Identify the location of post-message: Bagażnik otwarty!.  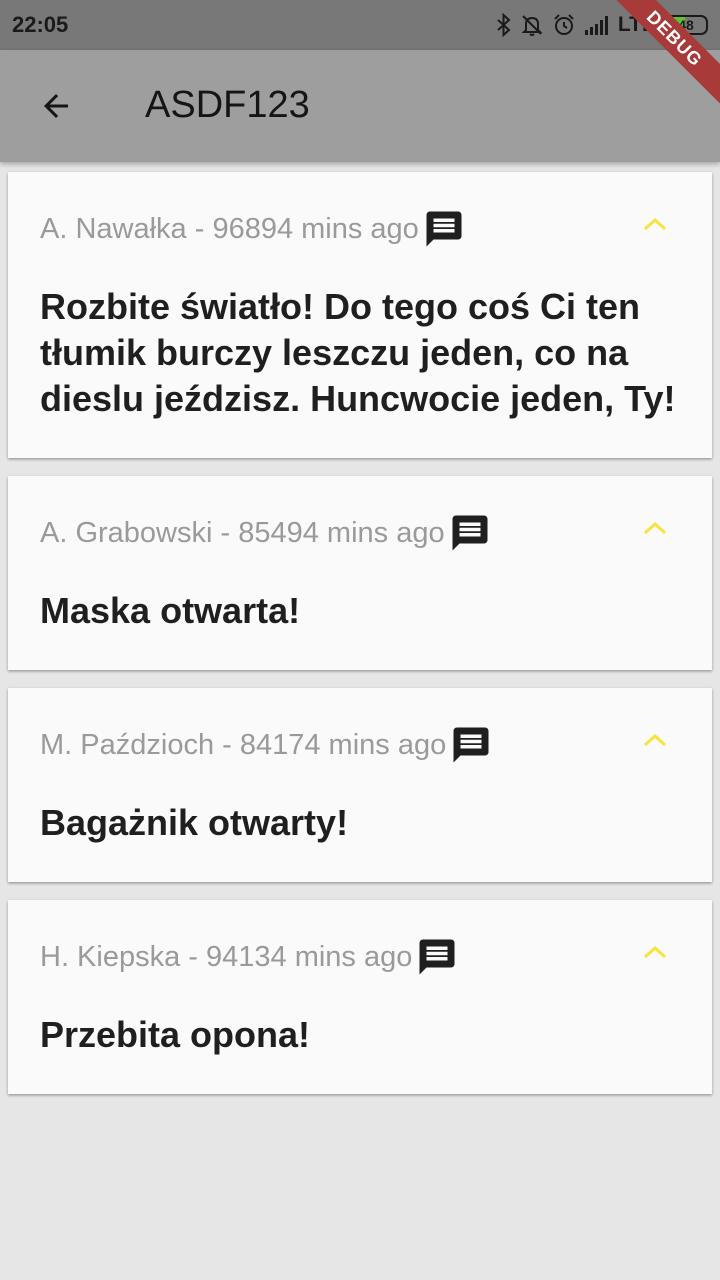
(376, 823).